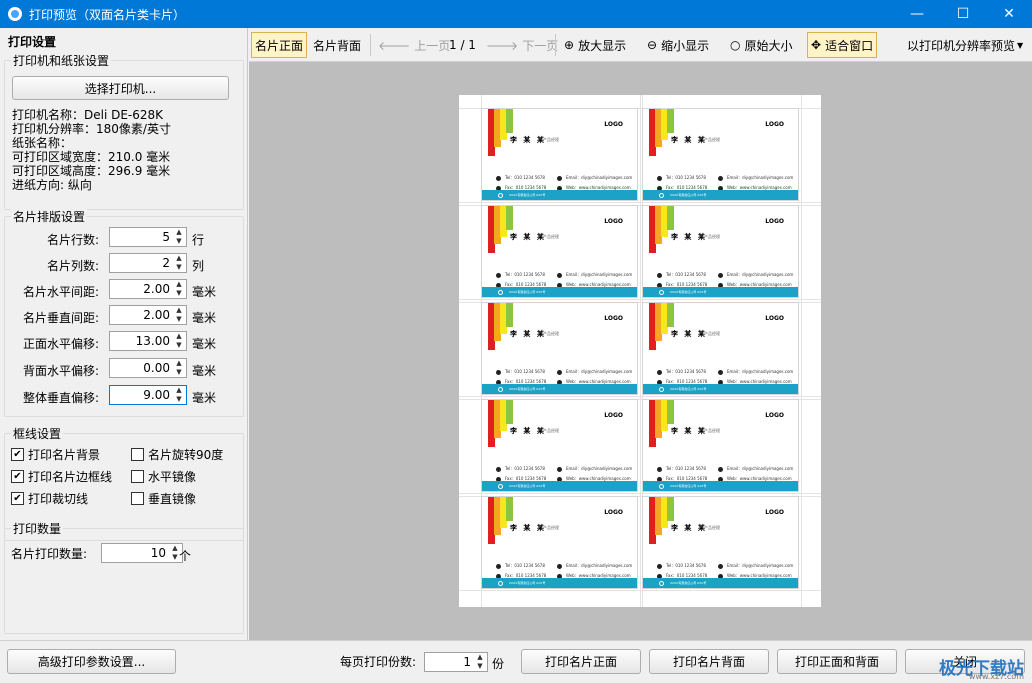  I want to click on print-bg-checkbox: ✔ 打印名片背景, so click(55, 454).